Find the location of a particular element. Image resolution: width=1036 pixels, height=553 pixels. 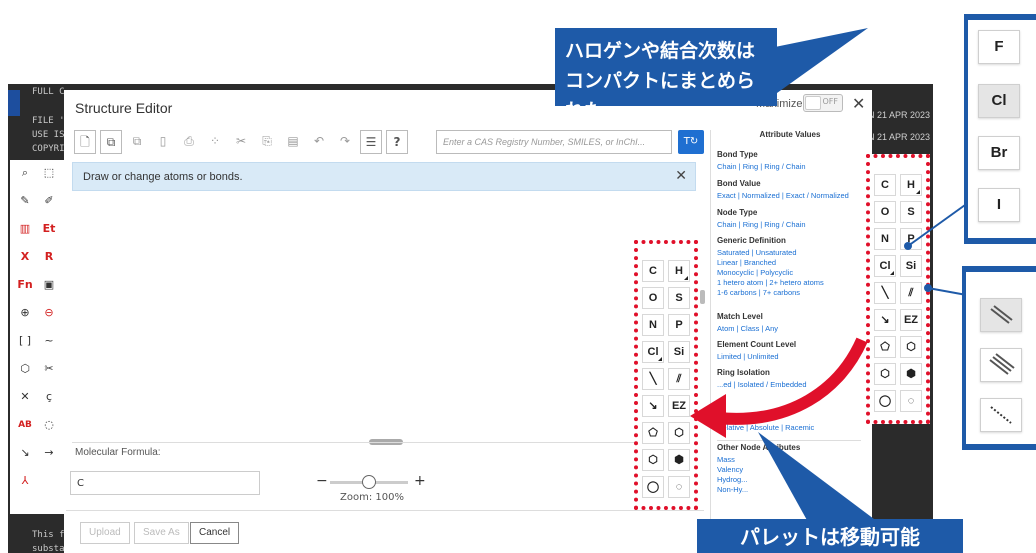

x-variable-button: X is located at coordinates (25, 257).